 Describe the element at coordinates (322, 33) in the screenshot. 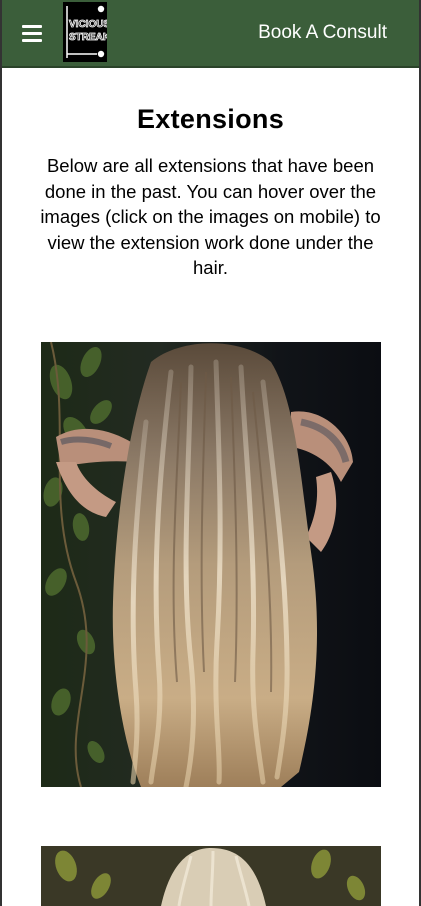

I see `book-a-consult-link: Book A Consult` at that location.